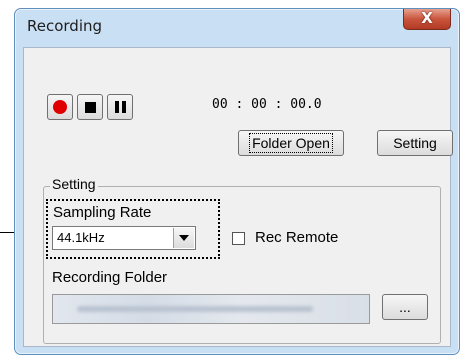 The image size is (470, 361). Describe the element at coordinates (74, 184) in the screenshot. I see `setting-group-legend: Setting` at that location.